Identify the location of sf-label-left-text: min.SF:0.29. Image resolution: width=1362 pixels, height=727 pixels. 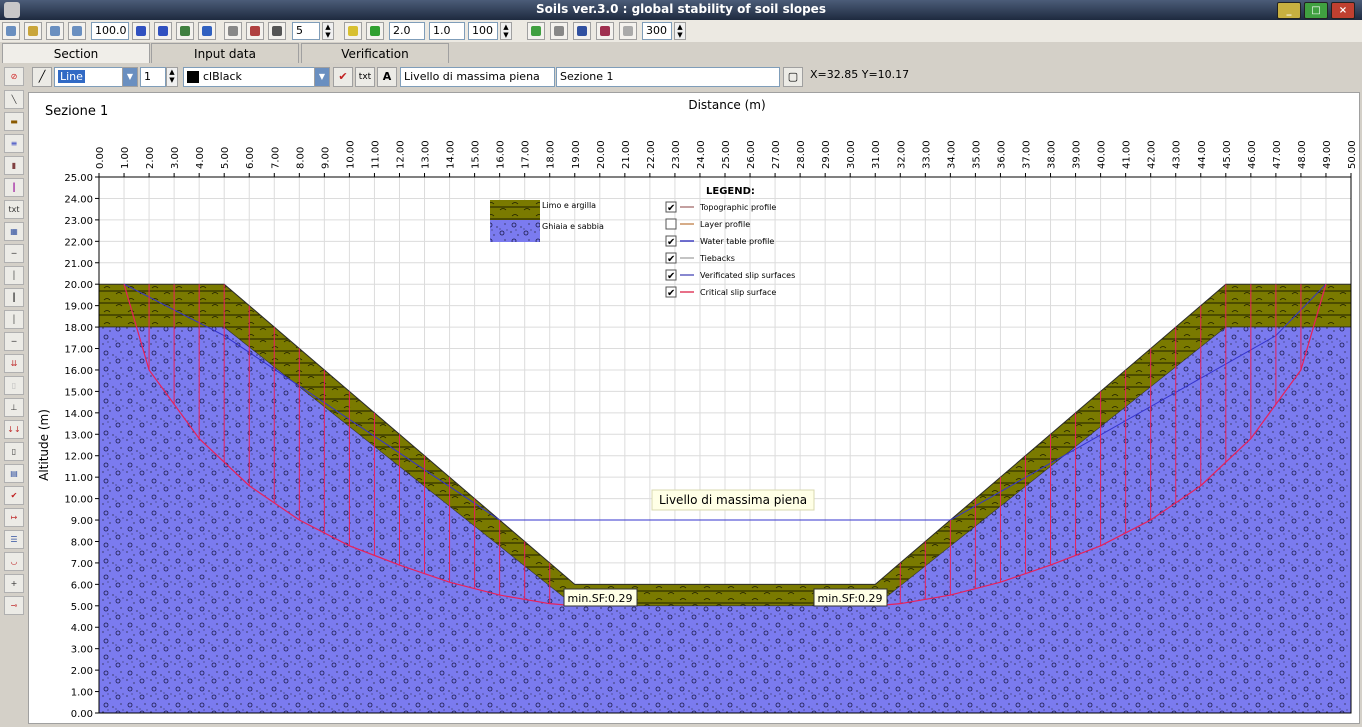
(600, 598).